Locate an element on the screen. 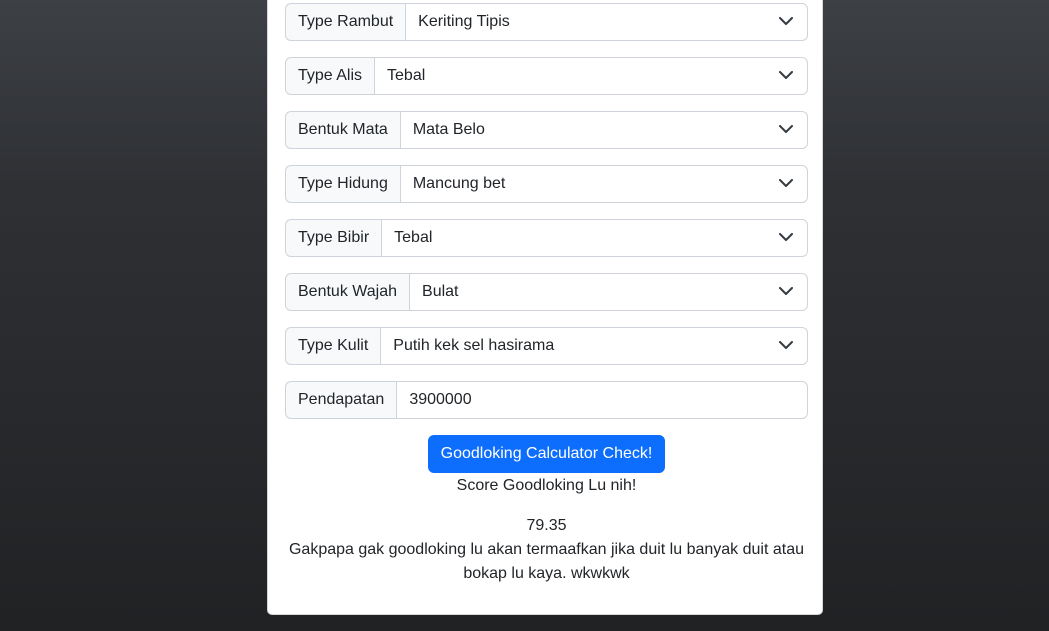 The image size is (1049, 631). nose-type-select: Mancung bet is located at coordinates (603, 184).